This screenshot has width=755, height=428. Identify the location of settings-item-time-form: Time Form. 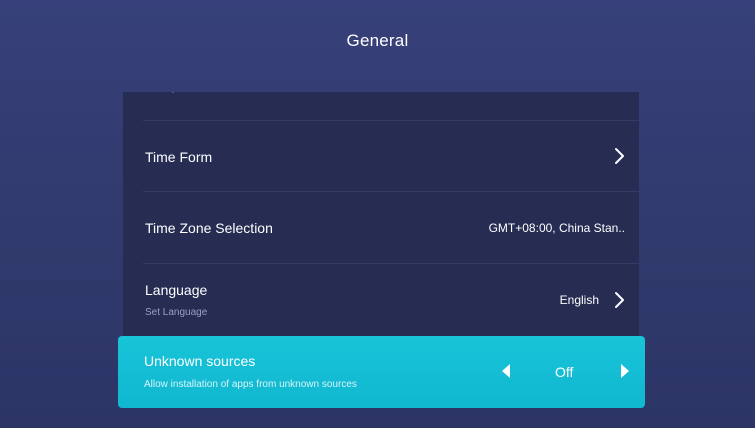
(381, 155).